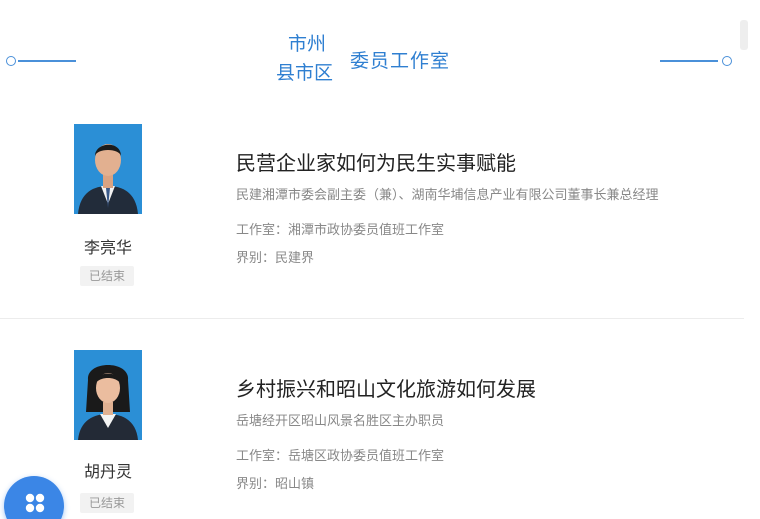 The image size is (760, 519). What do you see at coordinates (366, 456) in the screenshot?
I see `office-value: 岳塘区政协委员值班工作室` at bounding box center [366, 456].